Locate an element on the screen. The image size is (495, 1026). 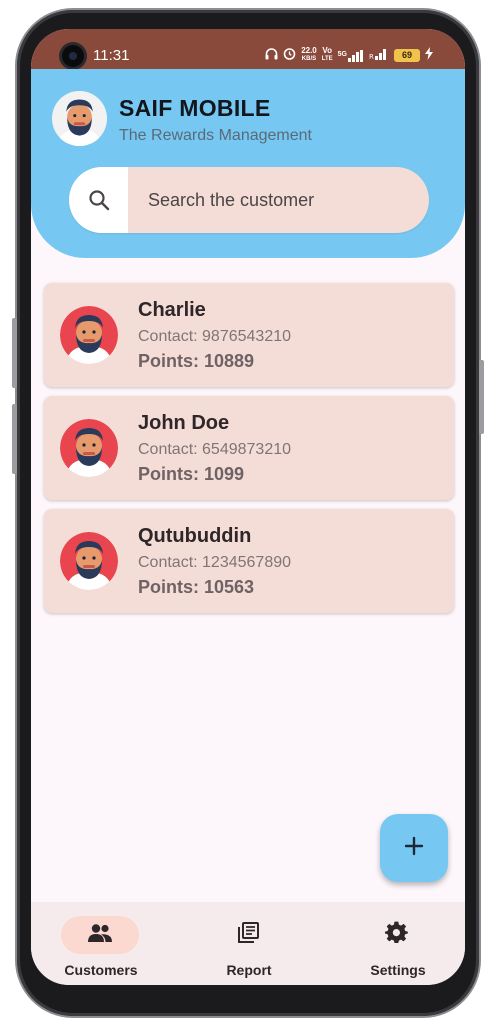
add-customer-button is located at coordinates (414, 848).